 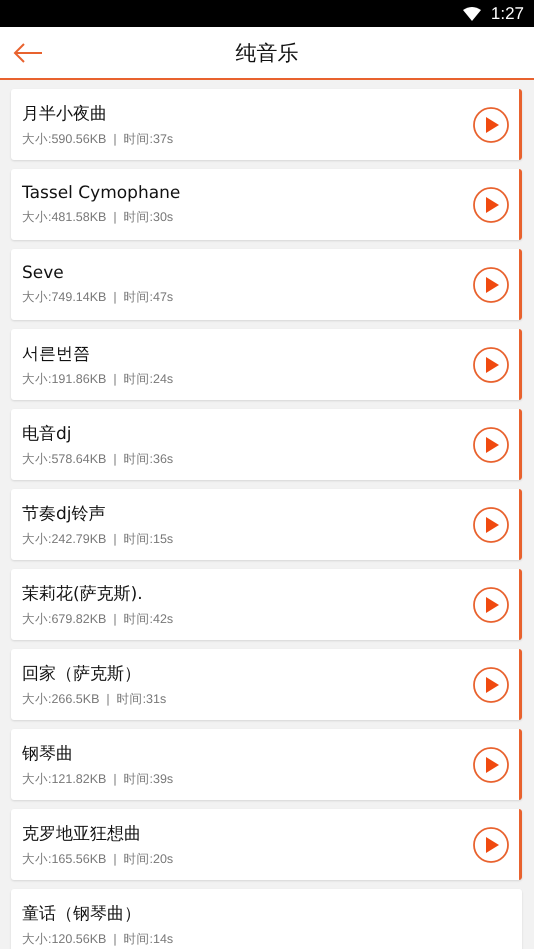 What do you see at coordinates (267, 53) in the screenshot?
I see `page-title: 纯音乐` at bounding box center [267, 53].